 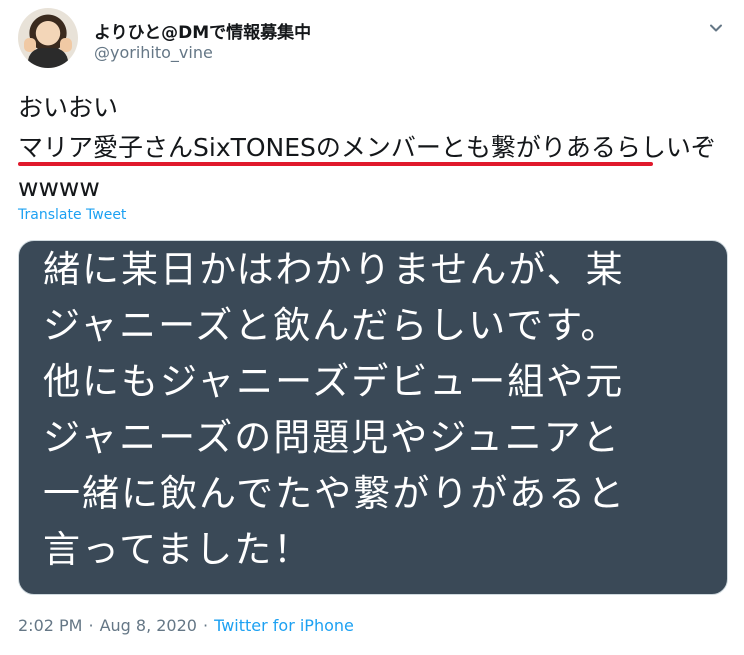 What do you see at coordinates (335, 164) in the screenshot?
I see `red-underline` at bounding box center [335, 164].